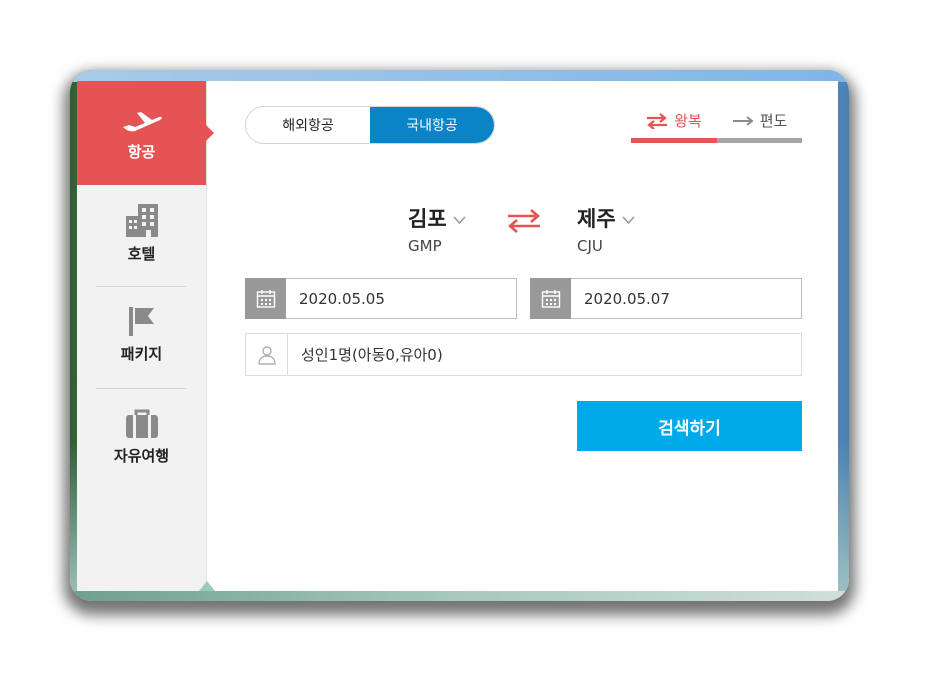 This screenshot has height=689, width=937. I want to click on sidebar-item-label: 자유여행, so click(141, 456).